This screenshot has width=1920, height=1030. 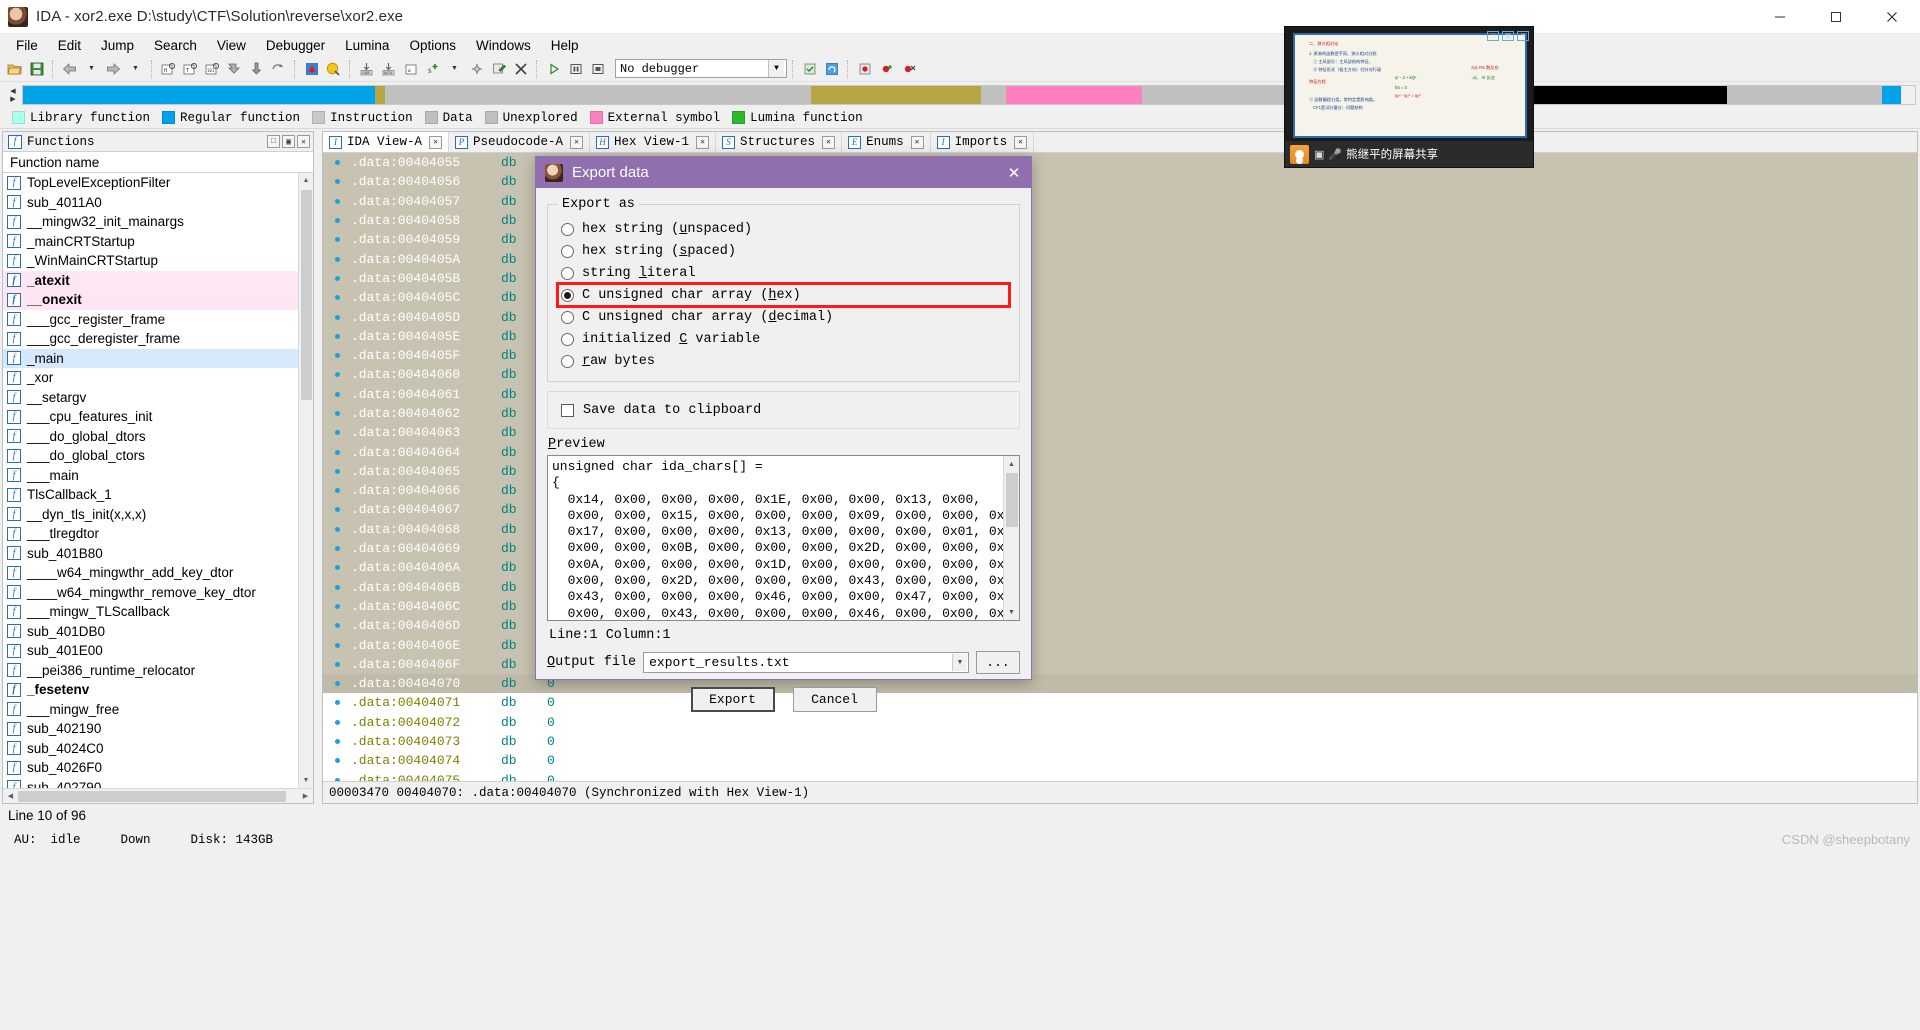 What do you see at coordinates (36, 68) in the screenshot?
I see `save-icon` at bounding box center [36, 68].